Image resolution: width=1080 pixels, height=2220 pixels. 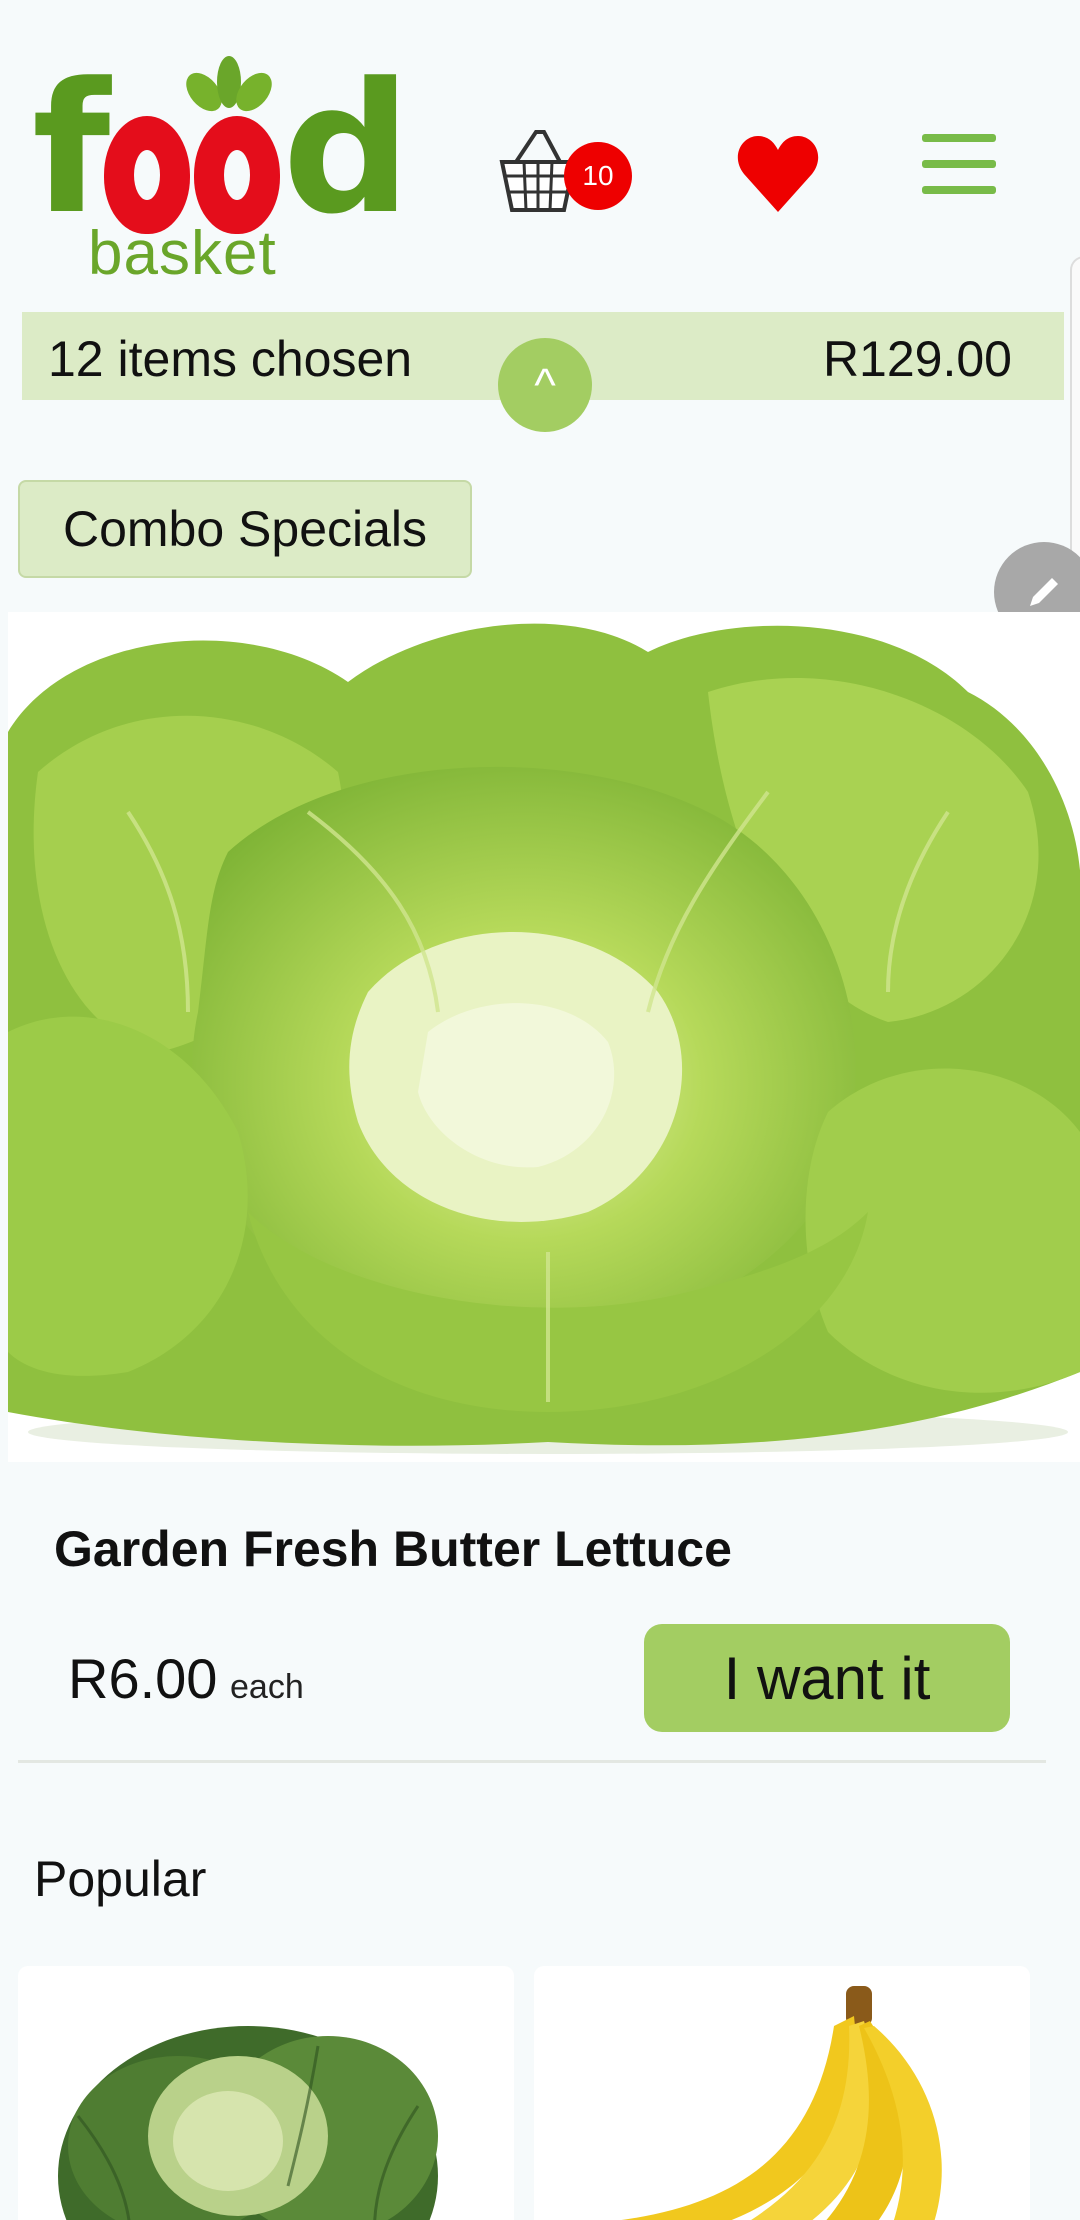 What do you see at coordinates (267, 1687) in the screenshot?
I see `price-unit: each` at bounding box center [267, 1687].